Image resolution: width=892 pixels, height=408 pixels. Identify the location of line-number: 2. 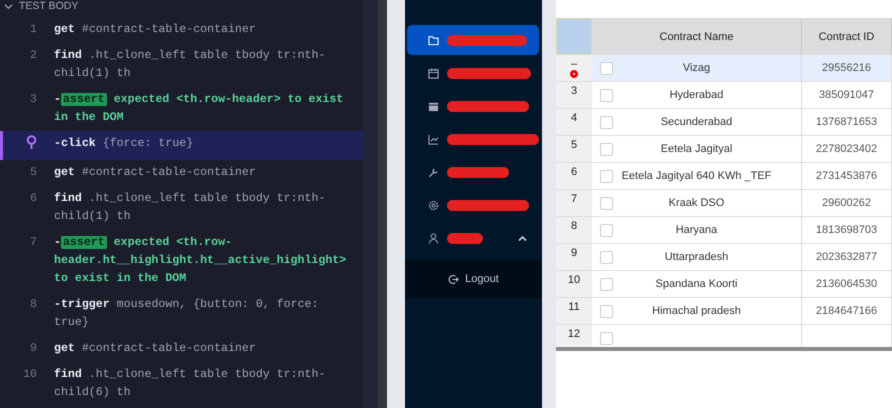
(33, 55).